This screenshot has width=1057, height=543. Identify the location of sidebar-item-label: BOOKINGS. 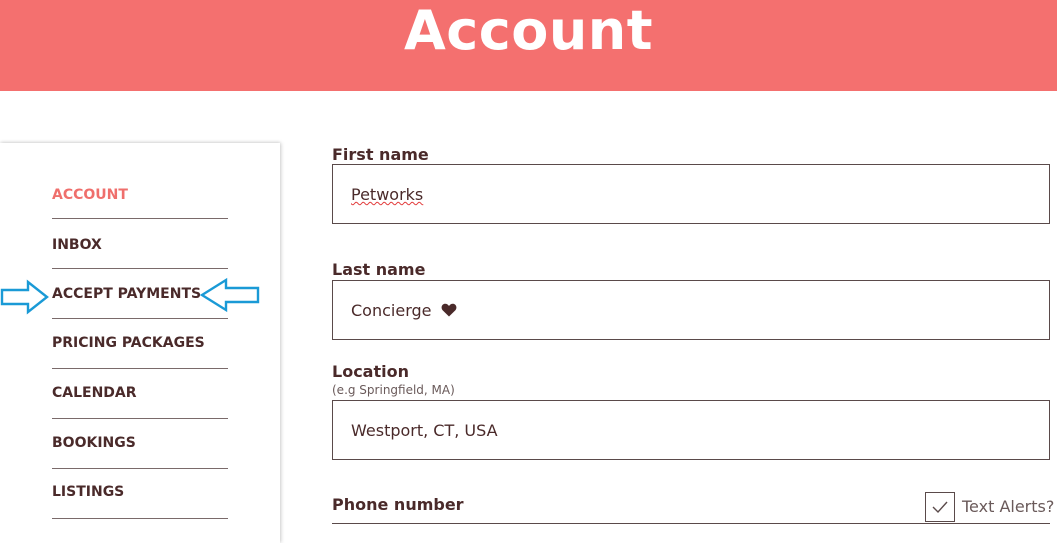
(94, 443).